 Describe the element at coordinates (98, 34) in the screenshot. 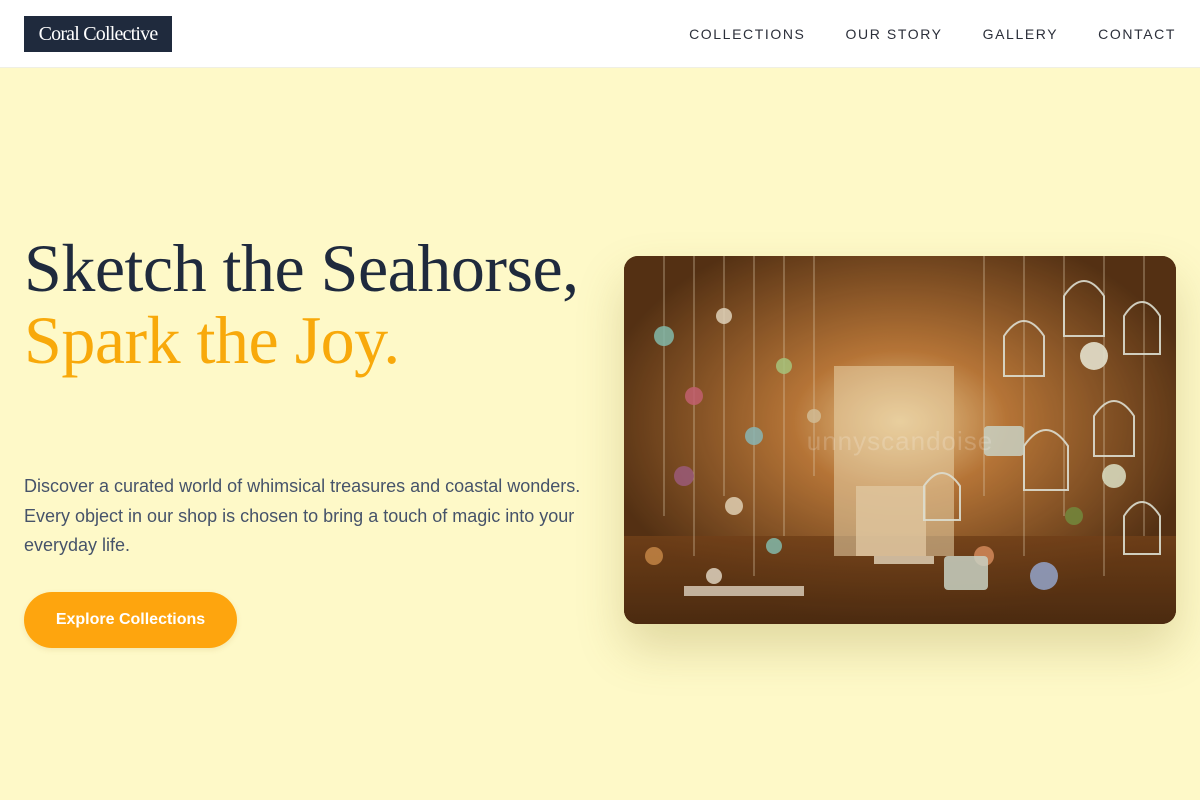

I see `brand-logo: Coral Collective` at that location.